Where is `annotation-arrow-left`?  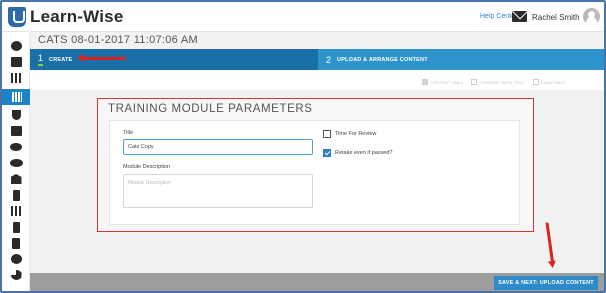
annotation-arrow-left is located at coordinates (101, 58).